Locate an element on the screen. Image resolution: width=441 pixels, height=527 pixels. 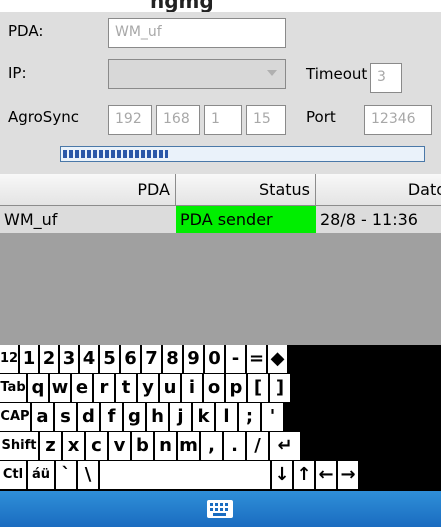
list-header: PDA Status Dato is located at coordinates (220, 190).